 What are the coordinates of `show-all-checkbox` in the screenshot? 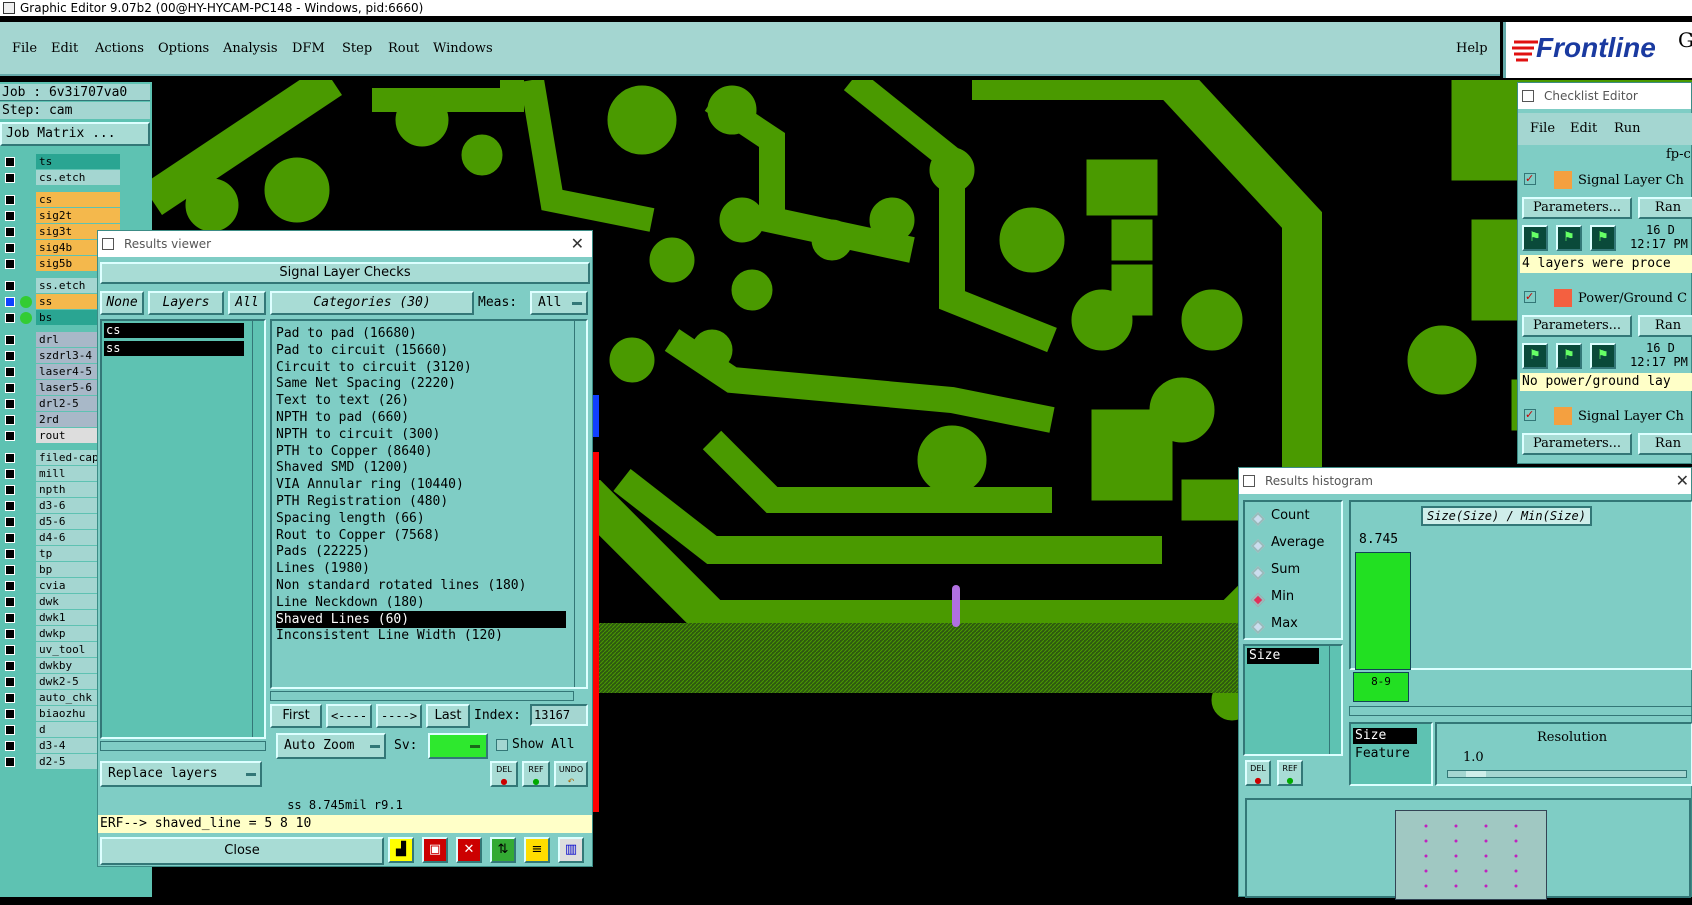 It's located at (502, 745).